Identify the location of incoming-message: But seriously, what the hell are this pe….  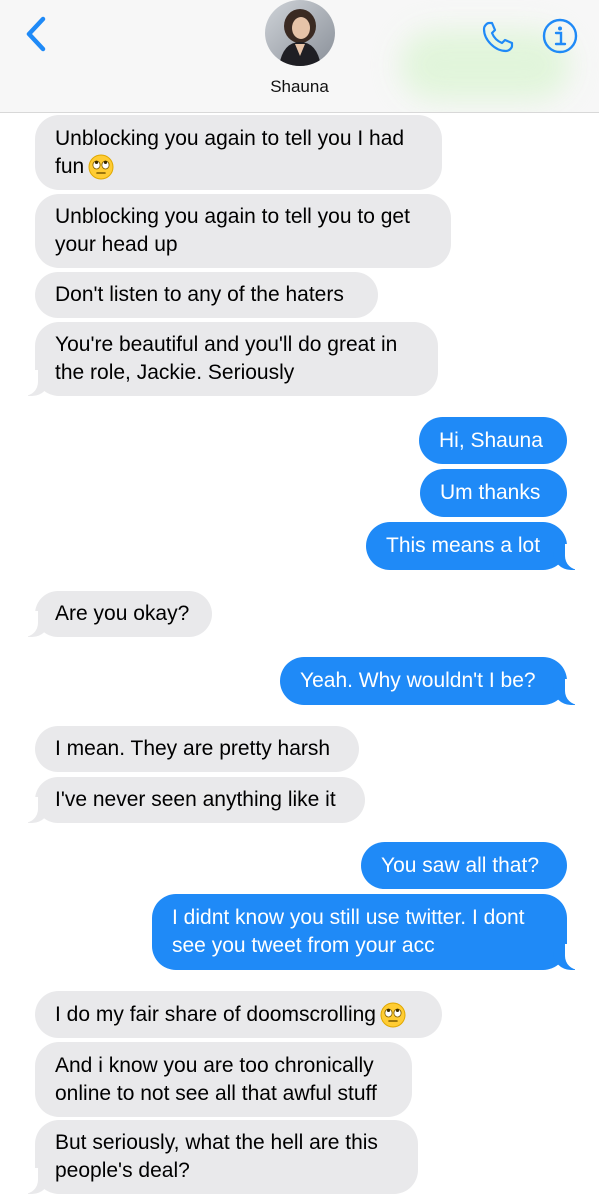
(226, 1157).